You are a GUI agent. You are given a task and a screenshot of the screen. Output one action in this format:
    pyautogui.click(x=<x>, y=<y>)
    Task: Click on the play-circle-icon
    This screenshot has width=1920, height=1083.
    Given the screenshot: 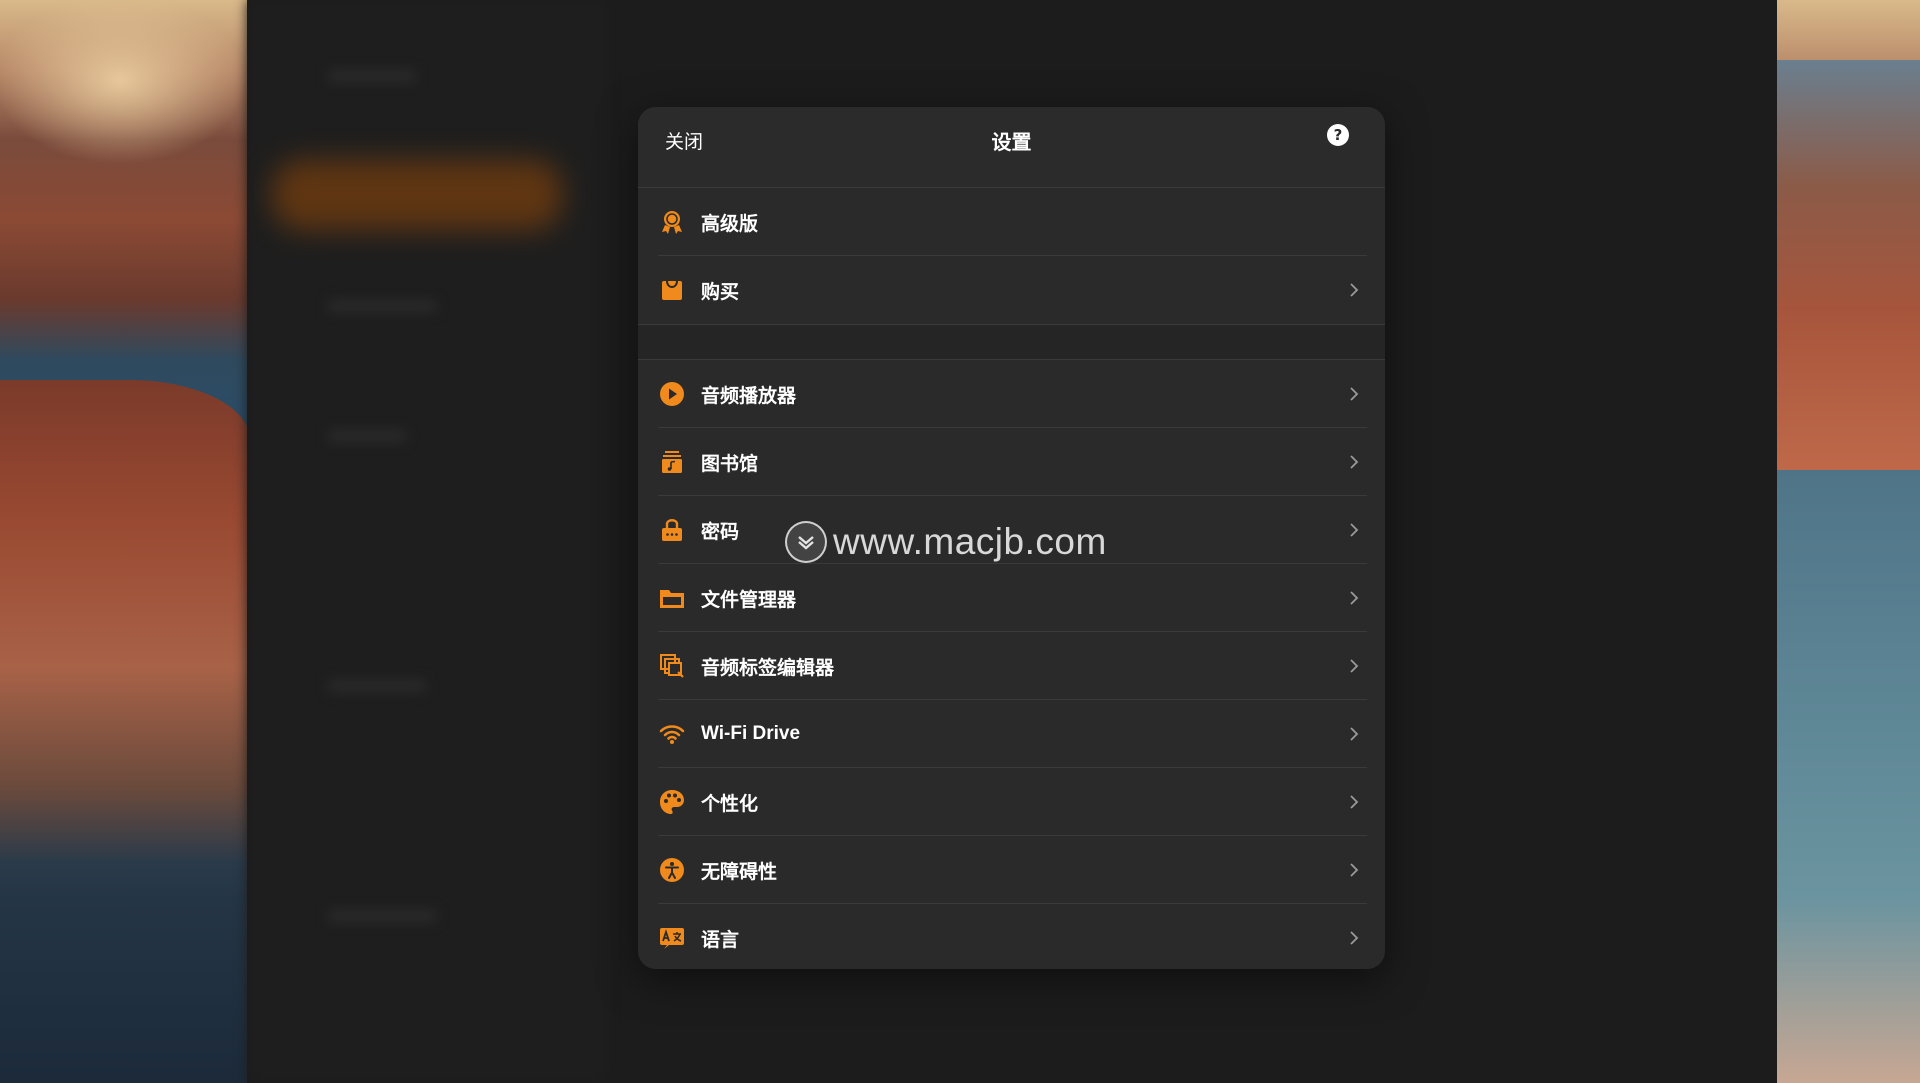 What is the action you would take?
    pyautogui.click(x=672, y=394)
    